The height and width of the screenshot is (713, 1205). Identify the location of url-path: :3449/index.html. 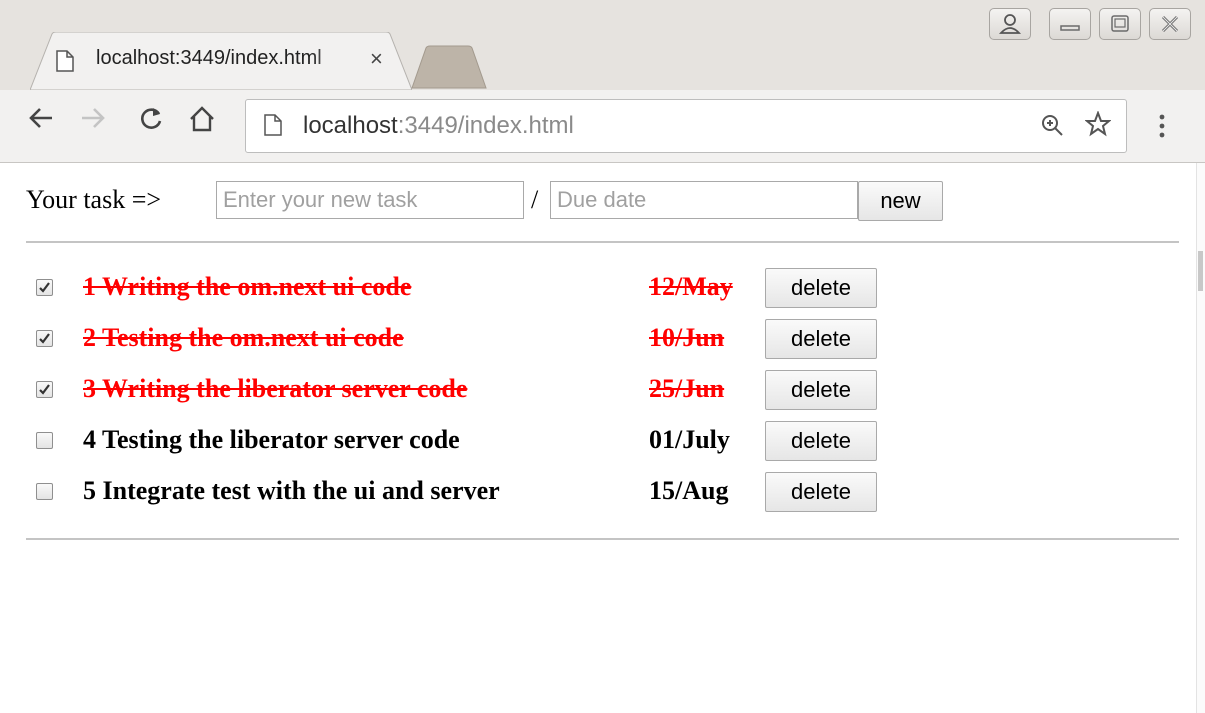
(485, 125).